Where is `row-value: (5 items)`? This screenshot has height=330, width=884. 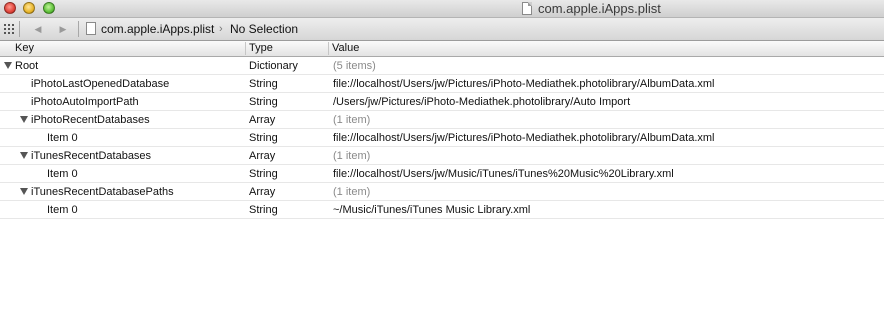 row-value: (5 items) is located at coordinates (354, 66).